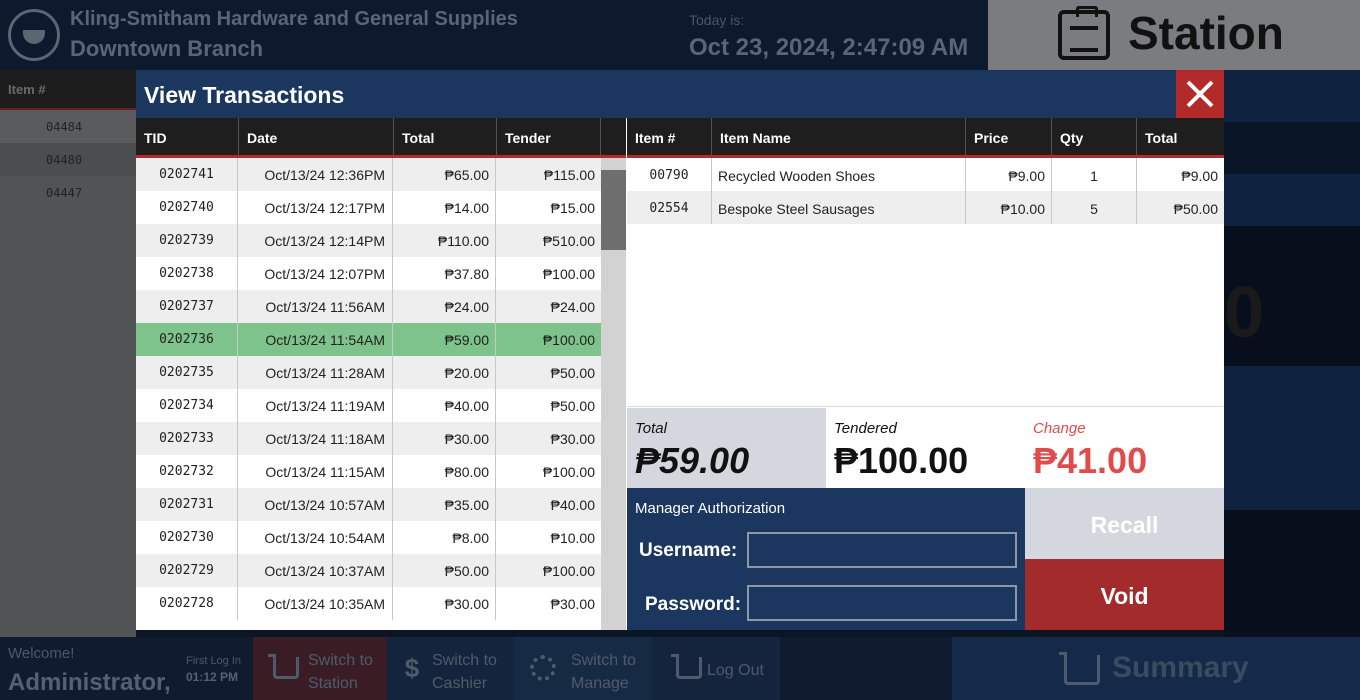 This screenshot has width=1360, height=700. Describe the element at coordinates (901, 460) in the screenshot. I see `tendered-value: ₱100.00` at that location.